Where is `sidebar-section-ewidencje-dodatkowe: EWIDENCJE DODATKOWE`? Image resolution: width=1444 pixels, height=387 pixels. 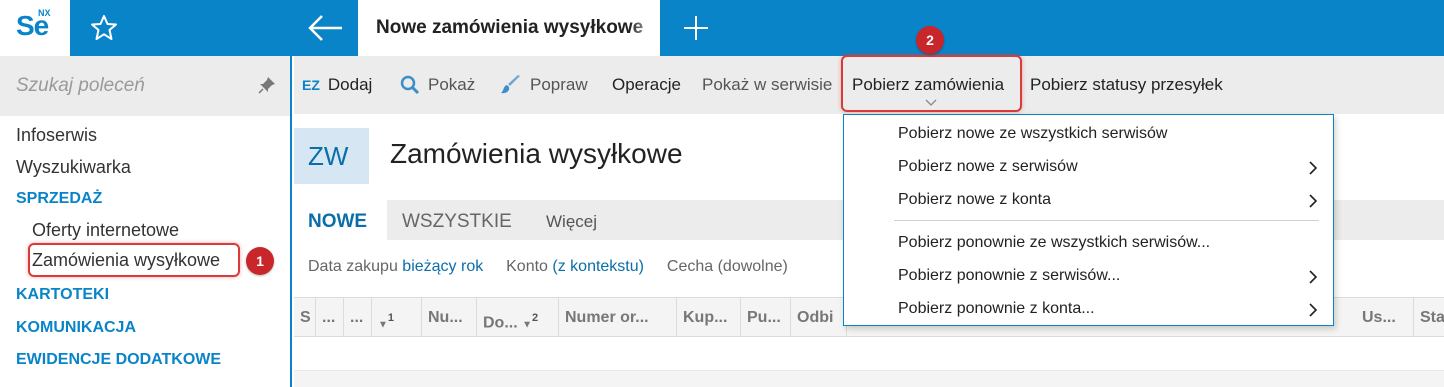
sidebar-section-ewidencje-dodatkowe: EWIDENCJE DODATKOWE is located at coordinates (118, 360).